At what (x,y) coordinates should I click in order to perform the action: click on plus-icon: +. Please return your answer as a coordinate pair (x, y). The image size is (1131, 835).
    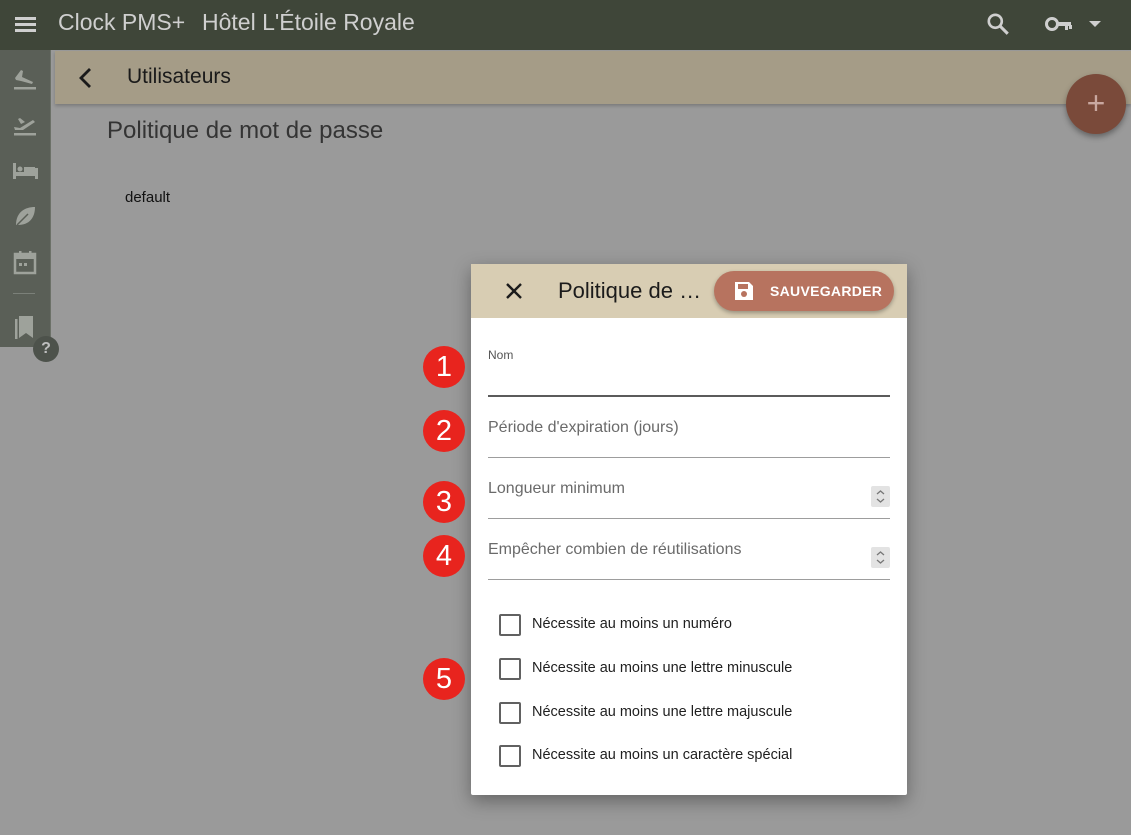
    Looking at the image, I should click on (1096, 103).